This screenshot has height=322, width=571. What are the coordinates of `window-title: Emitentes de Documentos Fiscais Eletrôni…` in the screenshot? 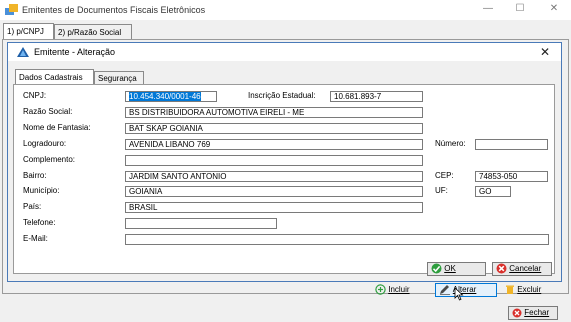 It's located at (114, 10).